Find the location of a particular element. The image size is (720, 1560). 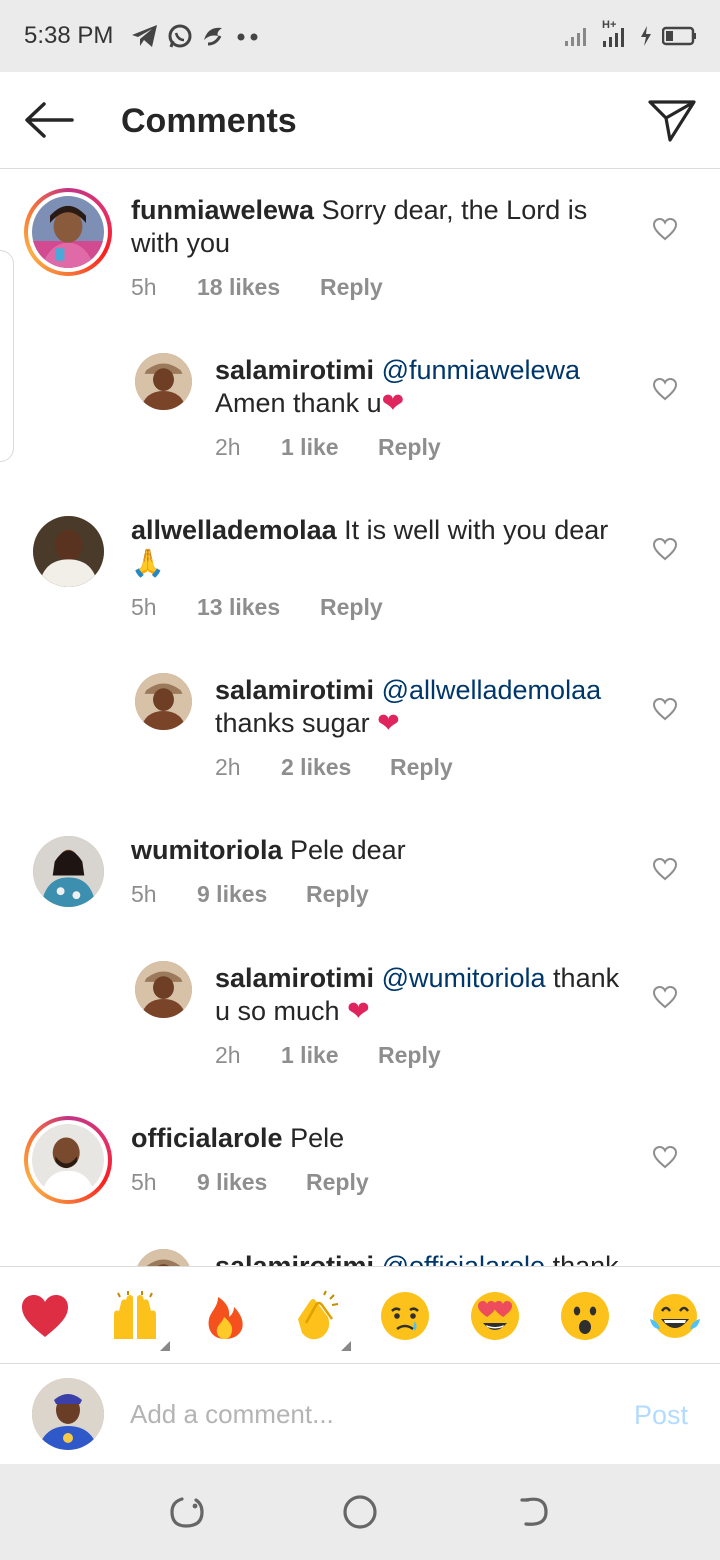

whatsapp-icon is located at coordinates (180, 36).